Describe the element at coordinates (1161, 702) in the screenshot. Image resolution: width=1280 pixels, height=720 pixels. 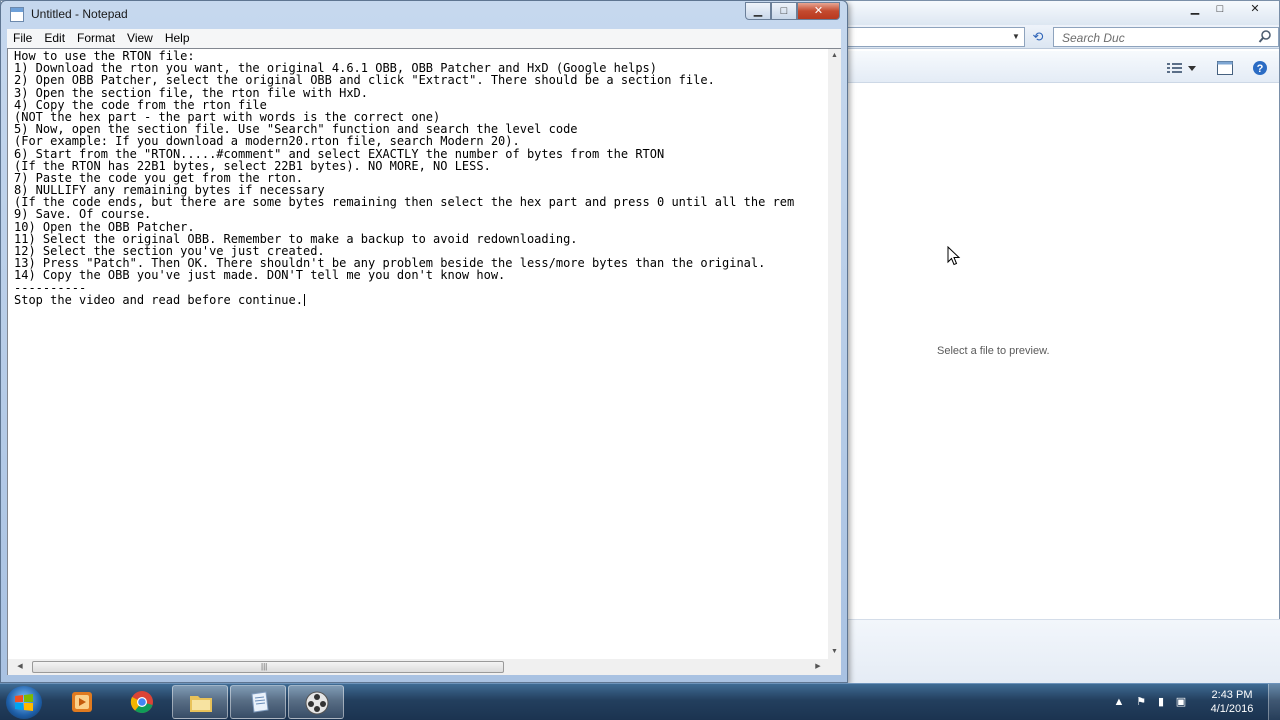
I see `network-icon: ▮` at that location.